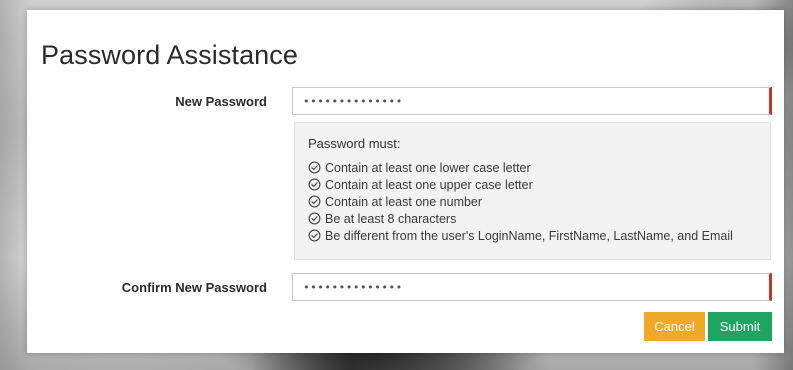  Describe the element at coordinates (354, 143) in the screenshot. I see `requirements-heading: Password must:` at that location.